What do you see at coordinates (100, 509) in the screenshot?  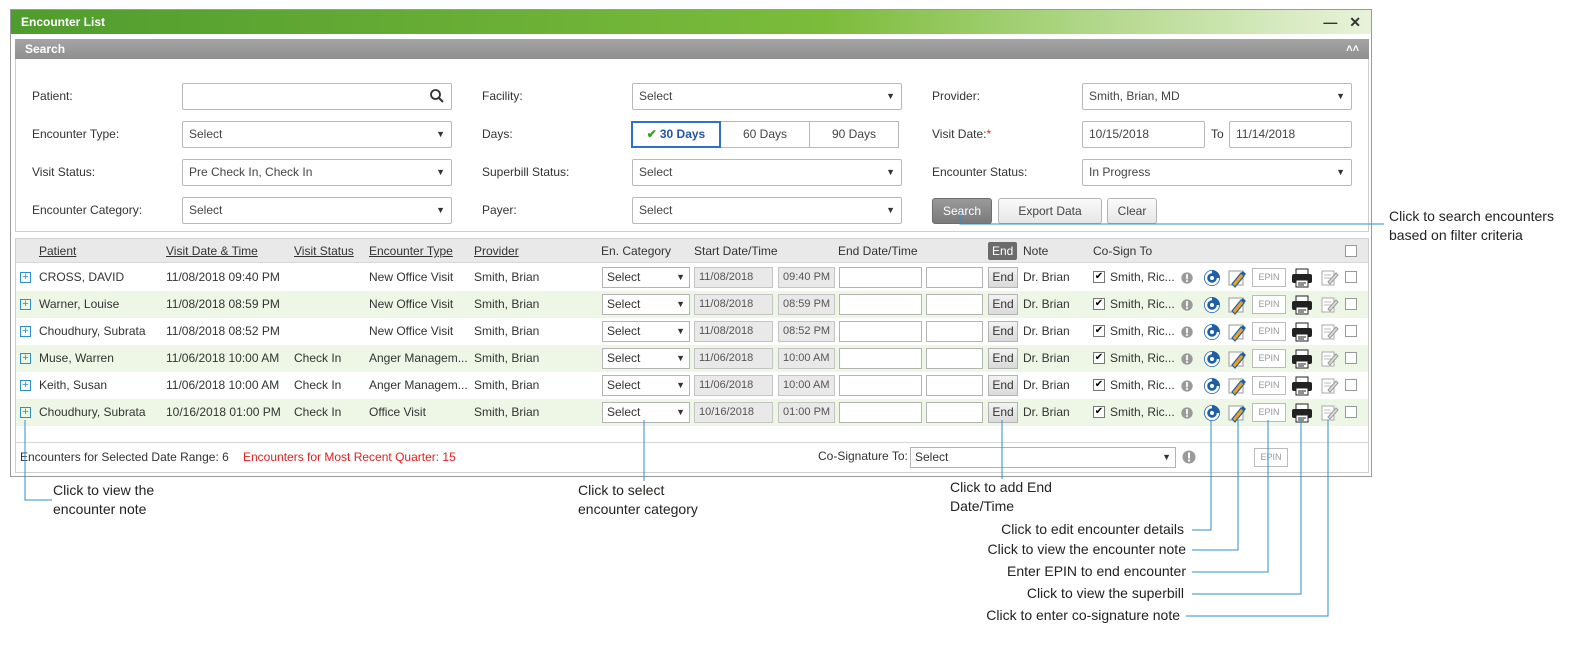 I see `callout-view-note-line2: encounter note` at bounding box center [100, 509].